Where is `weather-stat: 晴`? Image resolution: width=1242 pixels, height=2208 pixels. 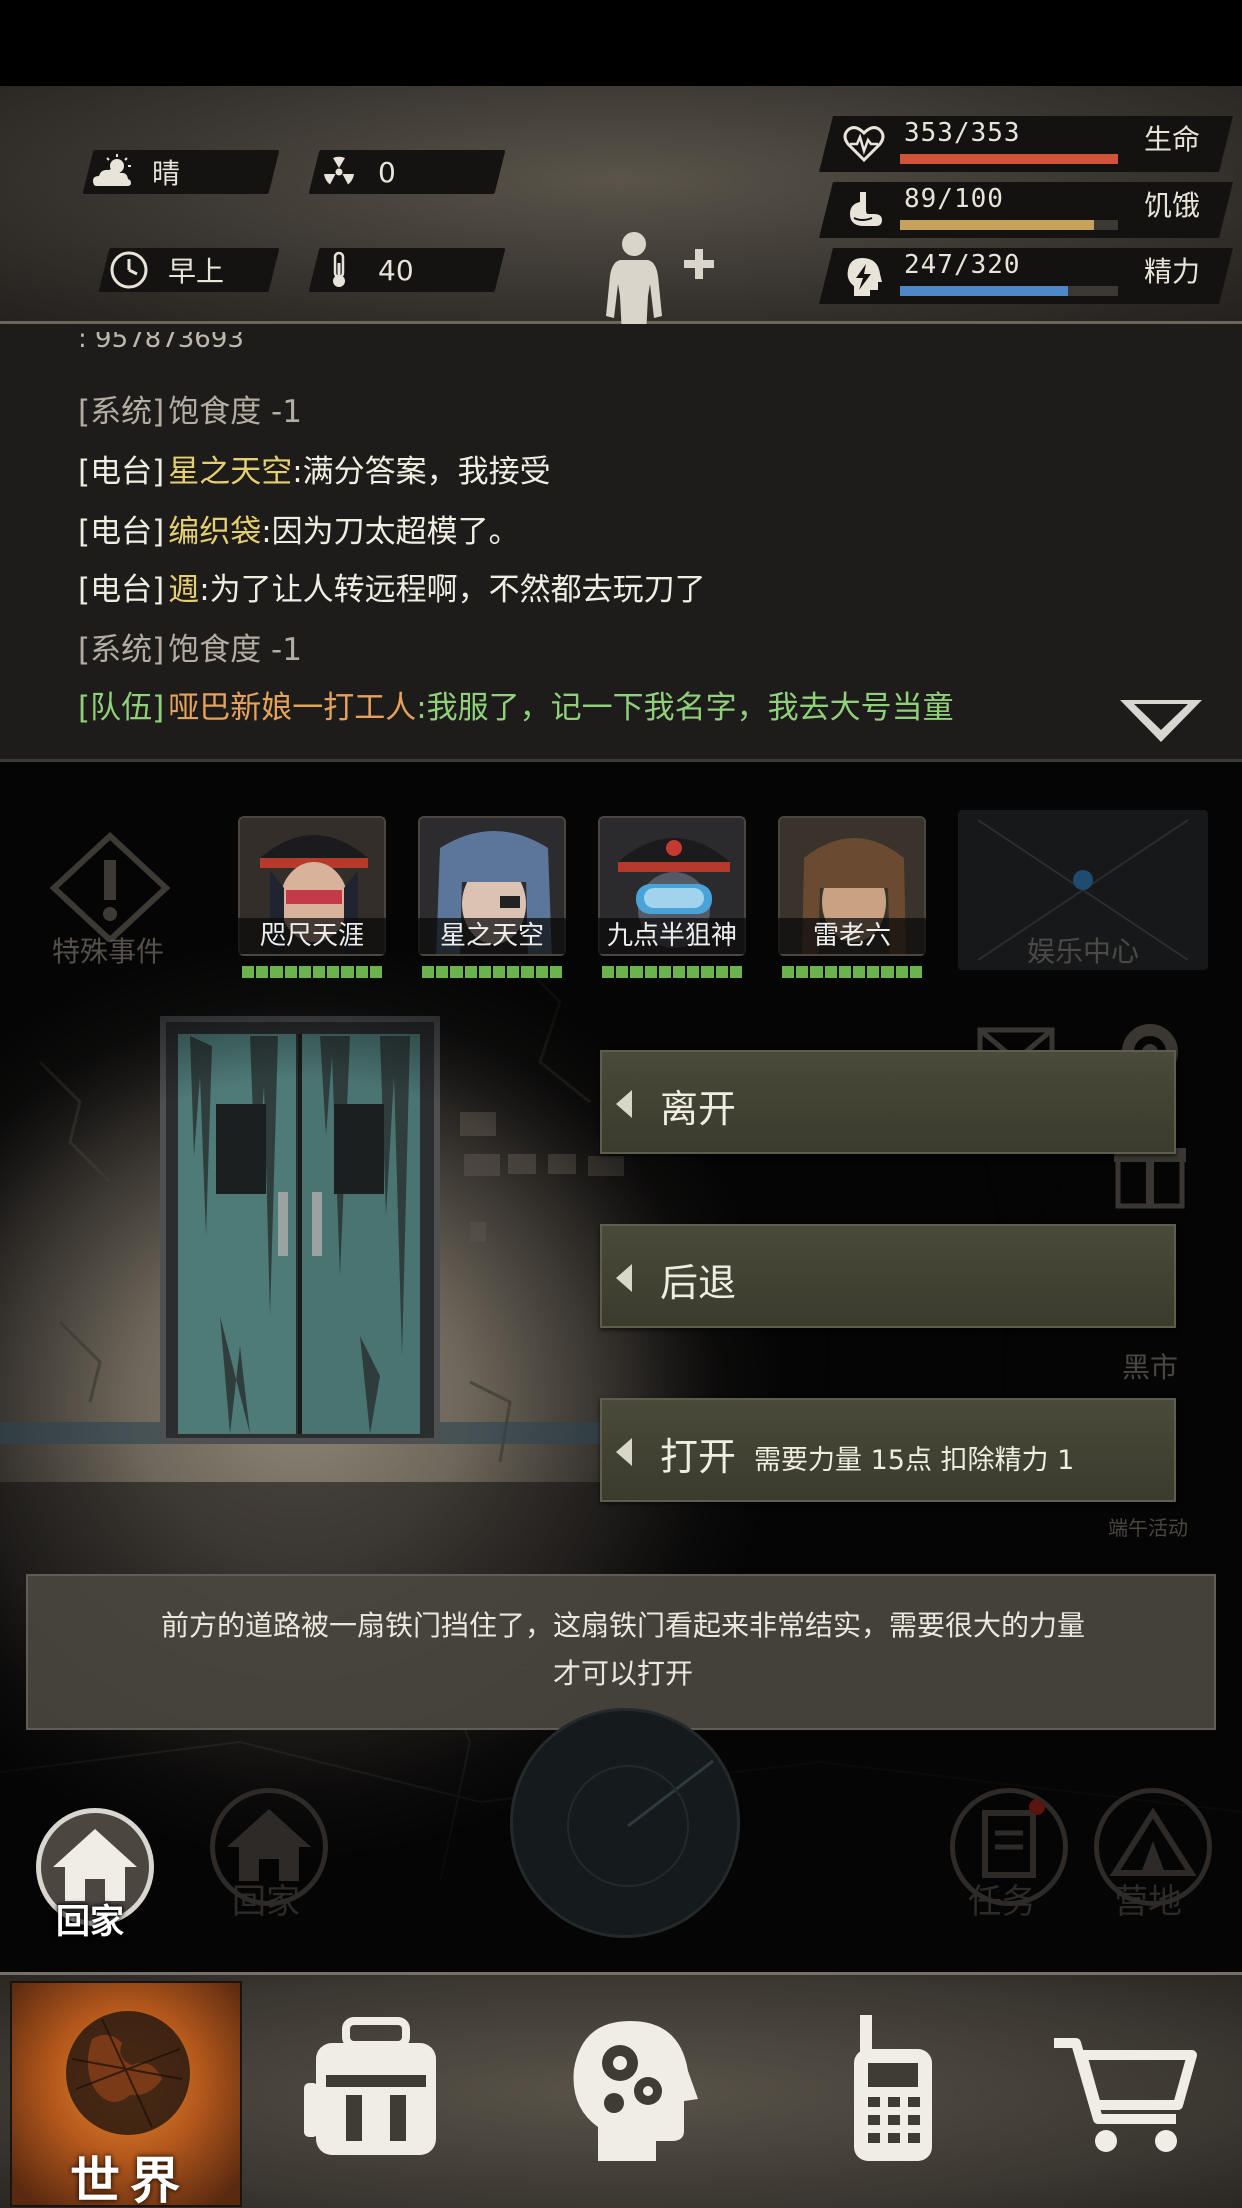 weather-stat: 晴 is located at coordinates (181, 172).